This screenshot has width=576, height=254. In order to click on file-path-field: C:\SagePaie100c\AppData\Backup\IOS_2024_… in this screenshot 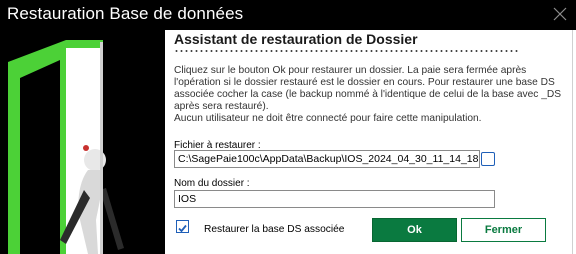, I will do `click(327, 159)`.